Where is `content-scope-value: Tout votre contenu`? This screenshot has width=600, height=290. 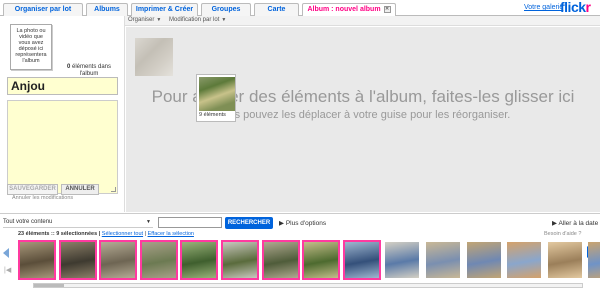 content-scope-value: Tout votre contenu is located at coordinates (28, 222).